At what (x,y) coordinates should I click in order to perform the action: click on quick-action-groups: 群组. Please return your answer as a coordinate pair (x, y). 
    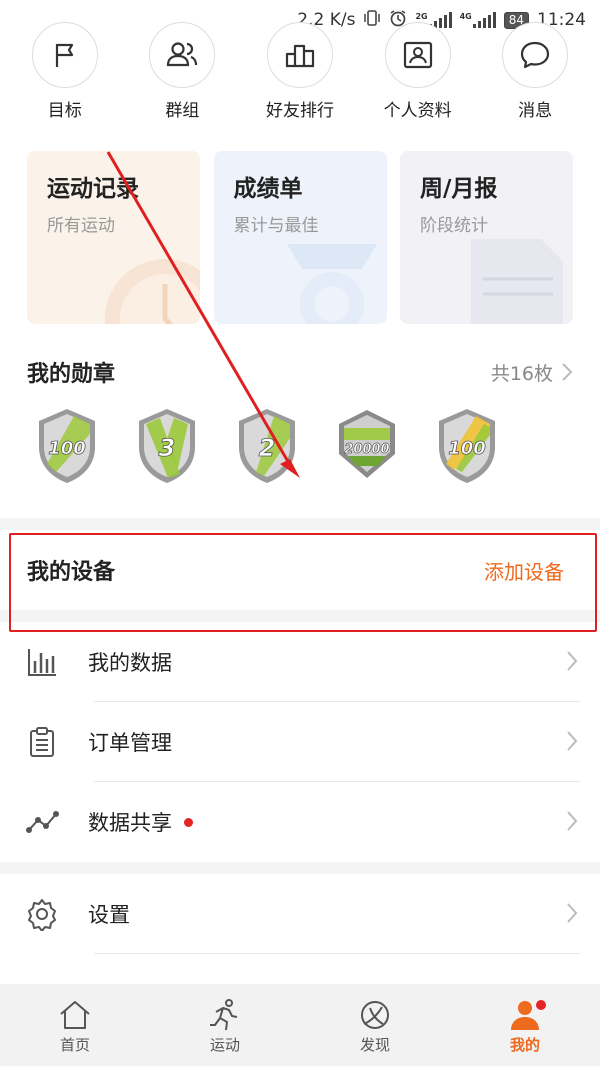
    Looking at the image, I should click on (182, 71).